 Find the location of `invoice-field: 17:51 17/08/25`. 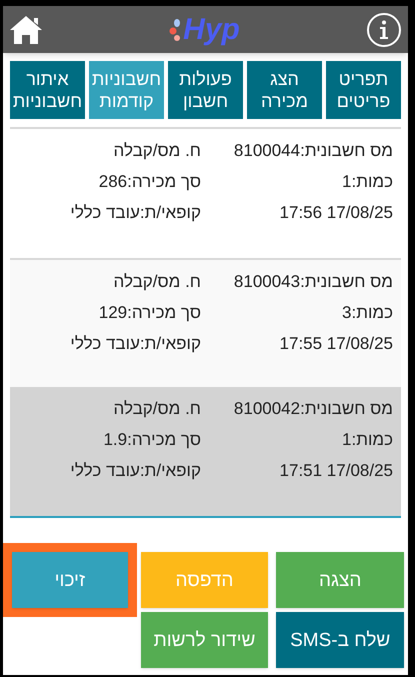

invoice-field: 17:51 17/08/25 is located at coordinates (297, 471).